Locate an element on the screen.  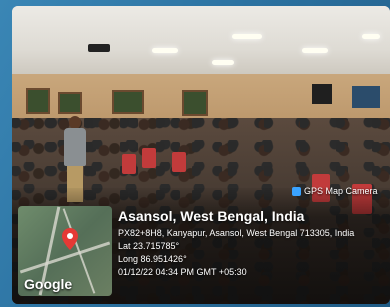
location-latitude: Lat 23.715785° is located at coordinates (149, 246).